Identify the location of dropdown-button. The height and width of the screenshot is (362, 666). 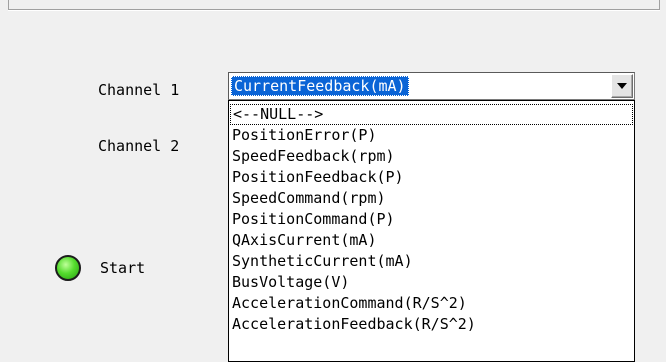
(622, 86).